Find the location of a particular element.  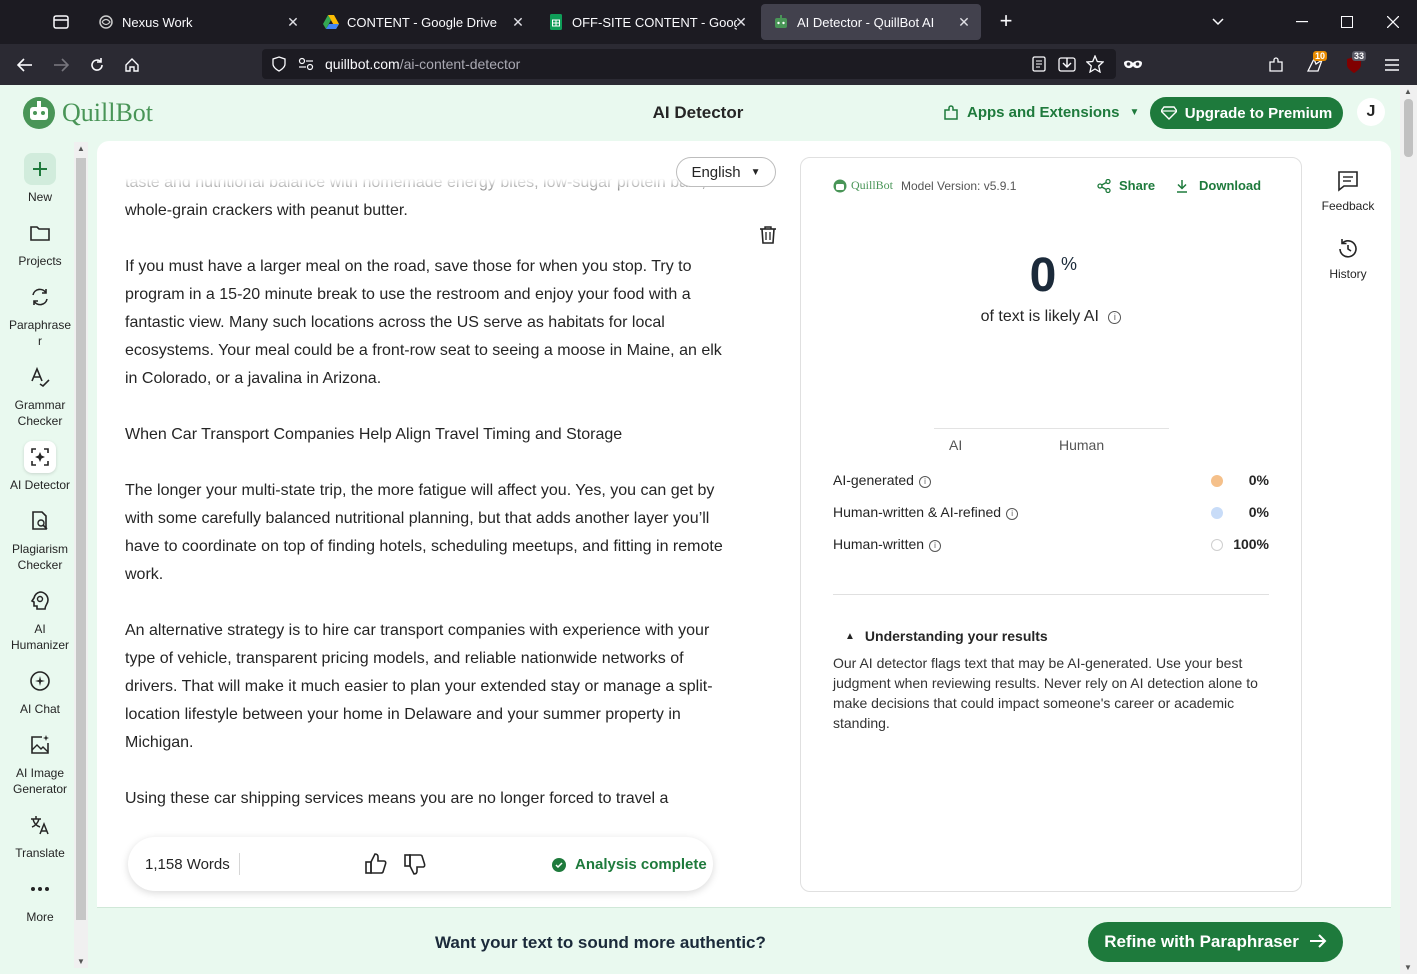

extension-ublock-icon: 33 is located at coordinates (1355, 63).